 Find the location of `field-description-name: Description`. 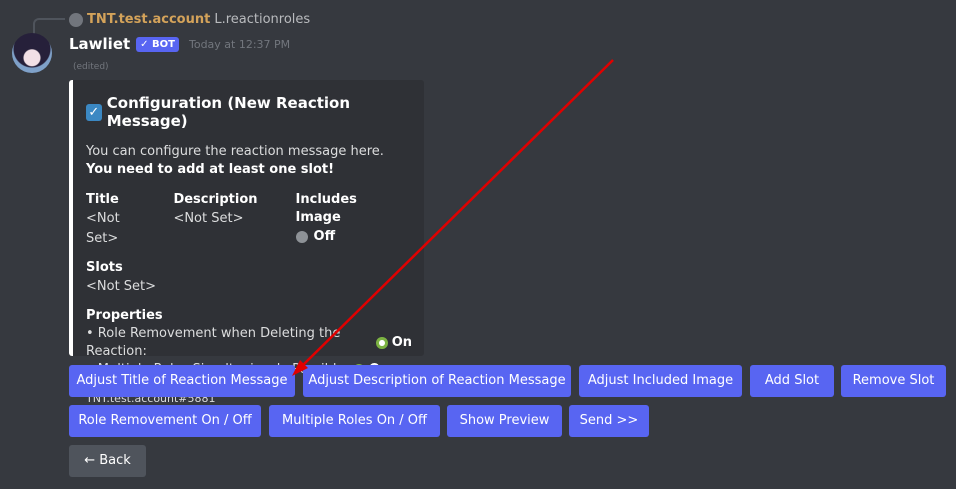

field-description-name: Description is located at coordinates (215, 199).